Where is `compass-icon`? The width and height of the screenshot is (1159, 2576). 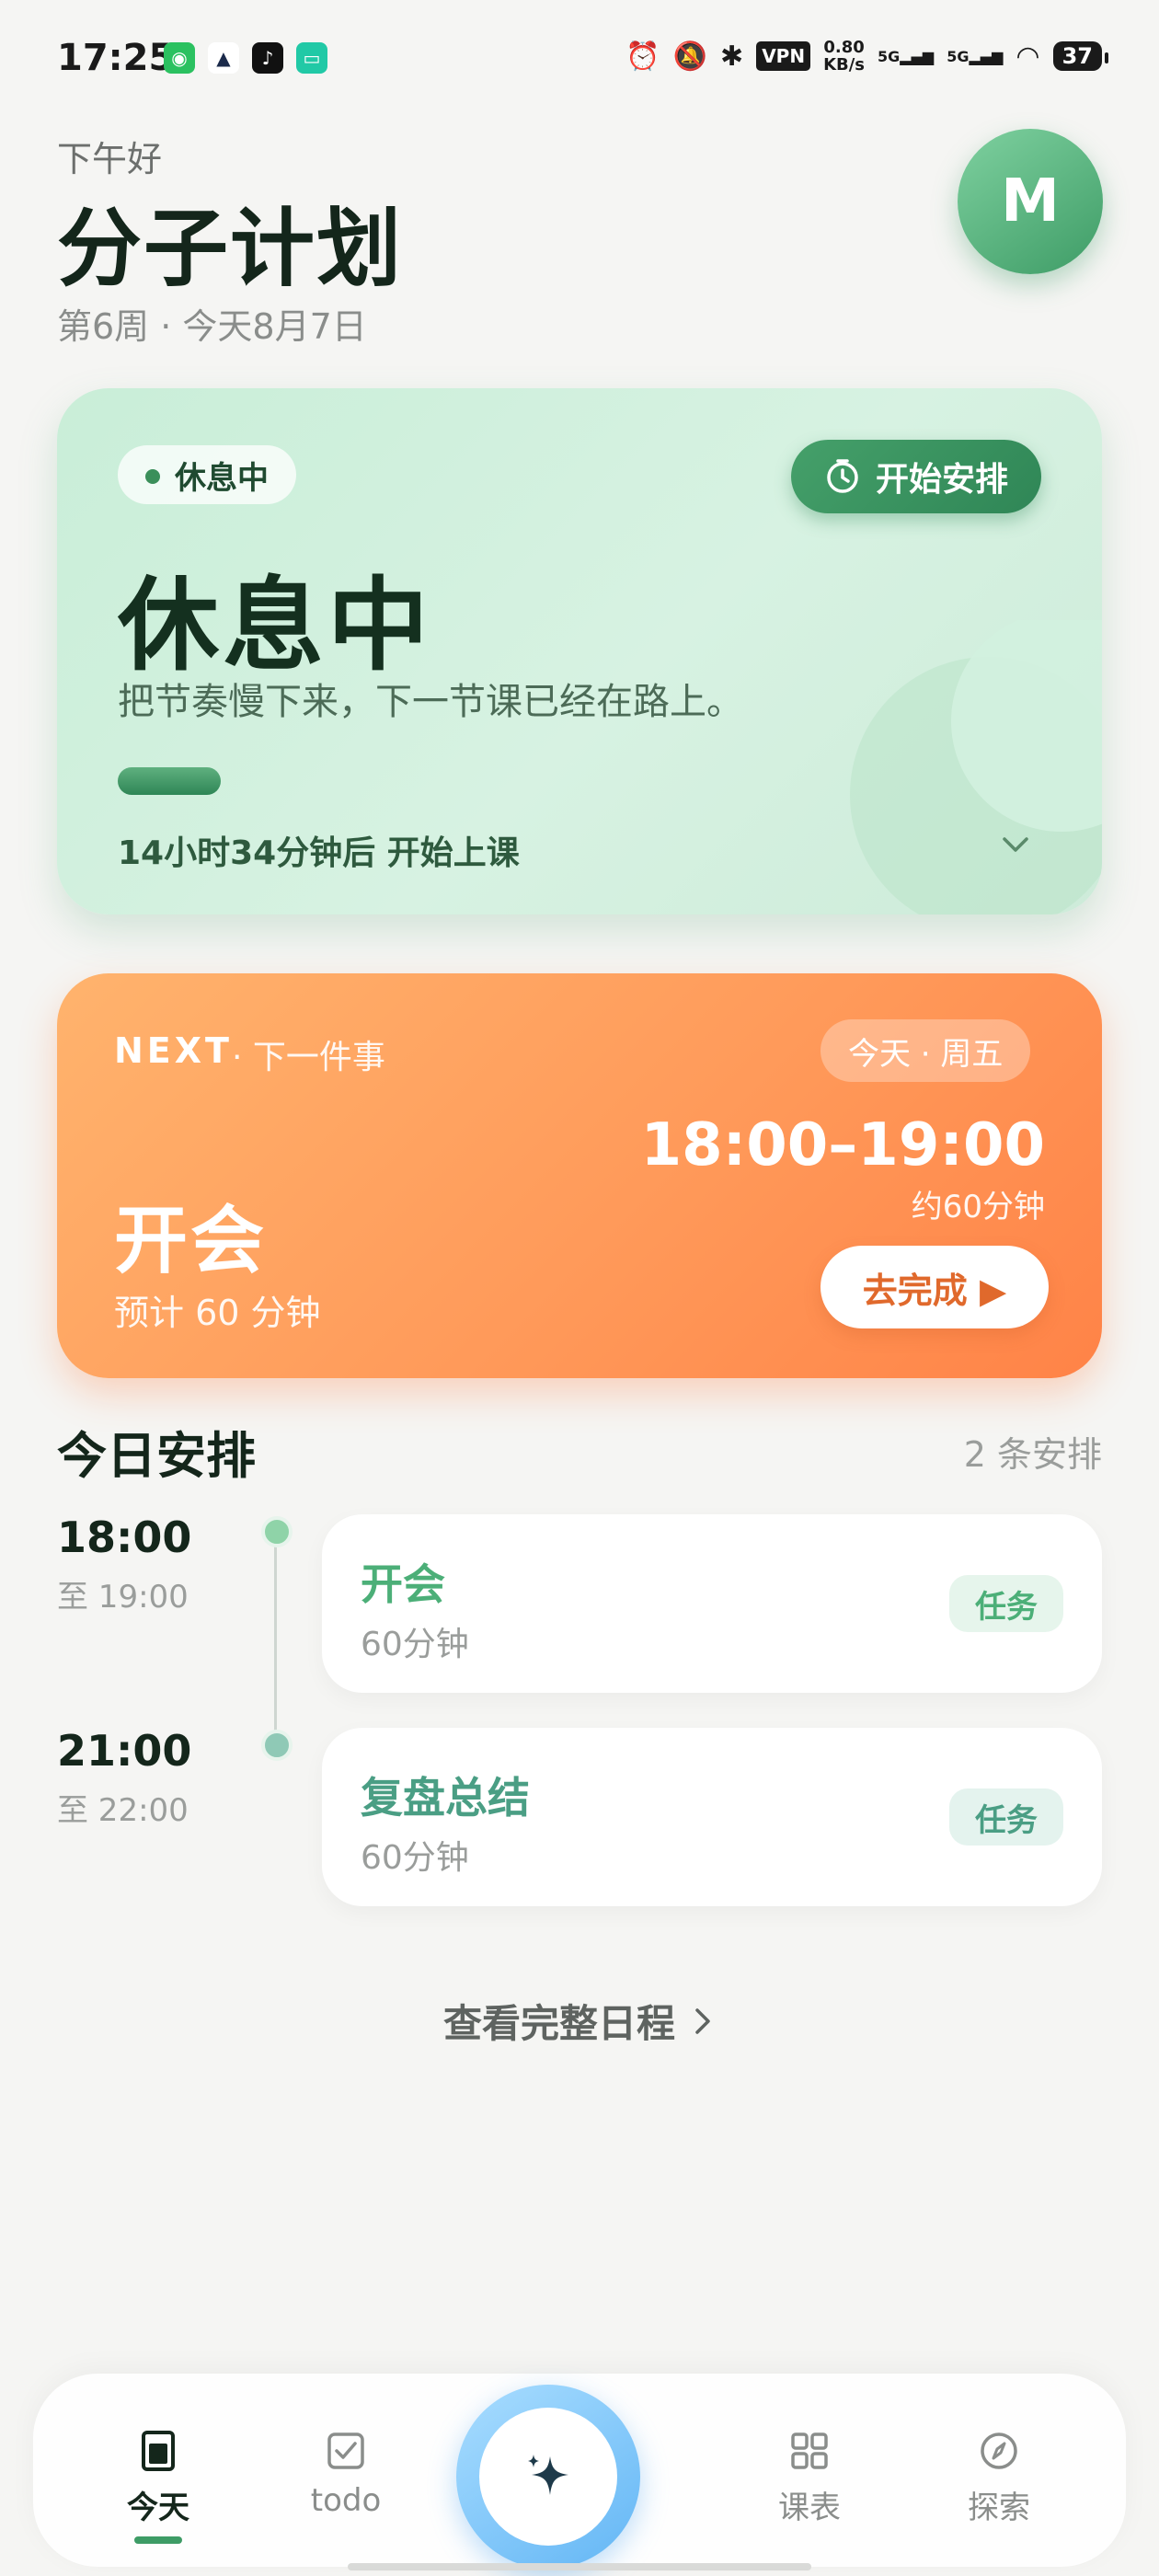
compass-icon is located at coordinates (999, 2450).